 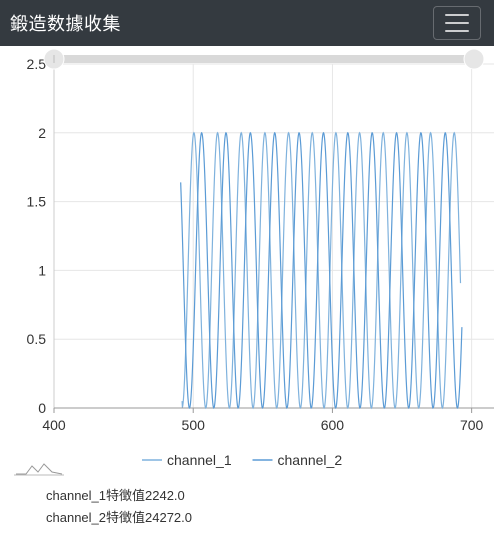 I want to click on x-tick-label: 500, so click(x=194, y=425).